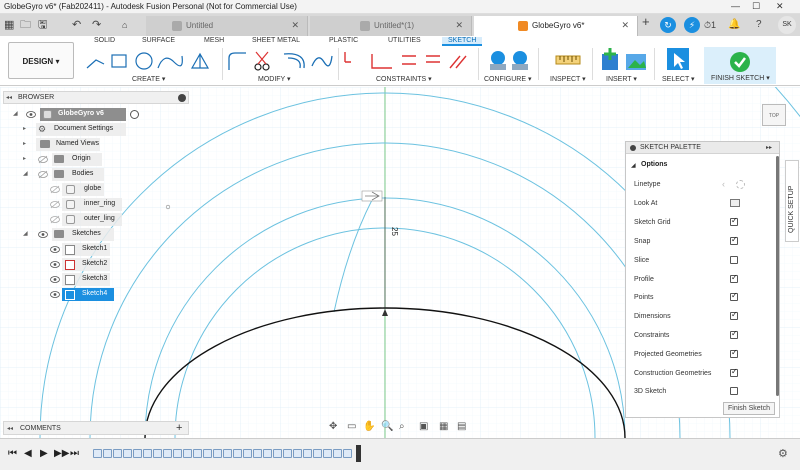 This screenshot has height=470, width=800. I want to click on browser-item-inner-ring: inner_ring, so click(72, 204).